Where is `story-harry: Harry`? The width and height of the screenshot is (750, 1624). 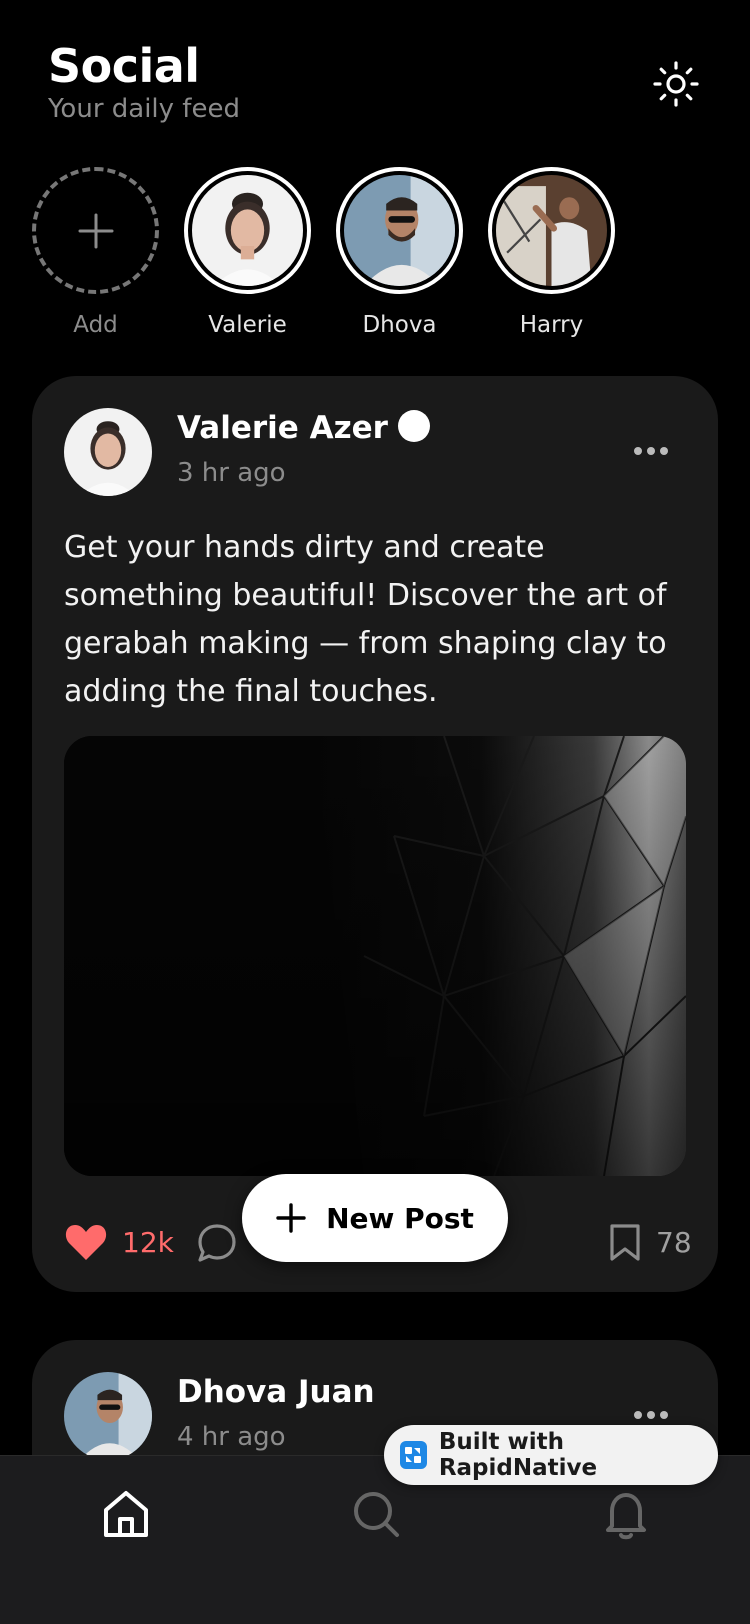 story-harry: Harry is located at coordinates (551, 252).